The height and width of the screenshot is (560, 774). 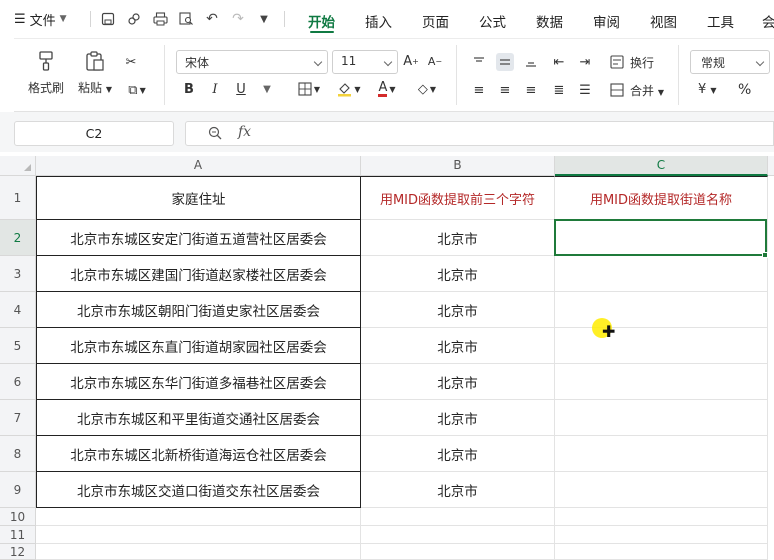 I want to click on row-header: 2, so click(x=18, y=238).